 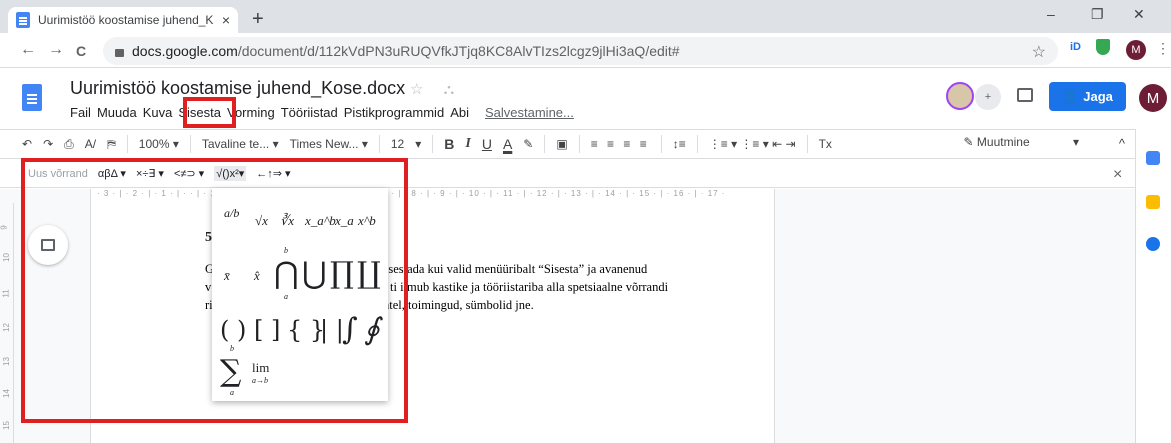 I want to click on share-button: 👤 Jaga, so click(x=1087, y=96).